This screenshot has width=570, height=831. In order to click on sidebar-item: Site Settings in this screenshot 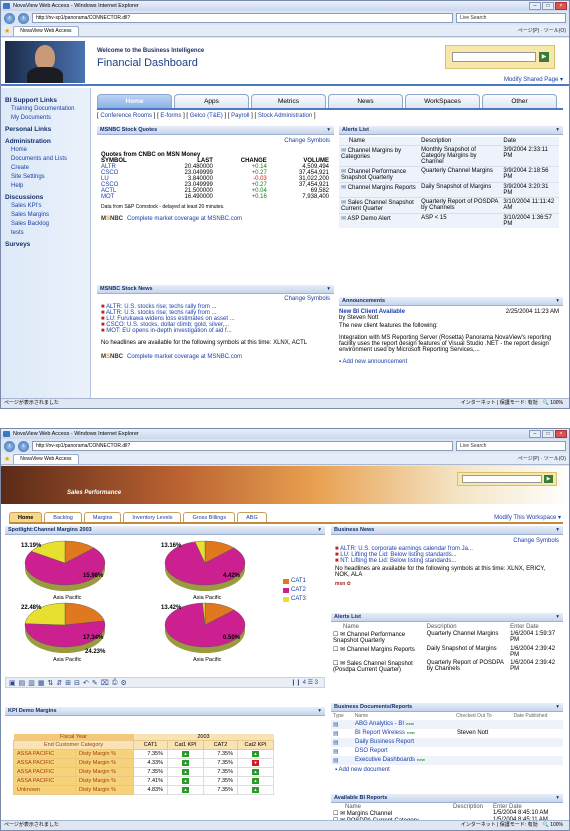, I will do `click(46, 177)`.